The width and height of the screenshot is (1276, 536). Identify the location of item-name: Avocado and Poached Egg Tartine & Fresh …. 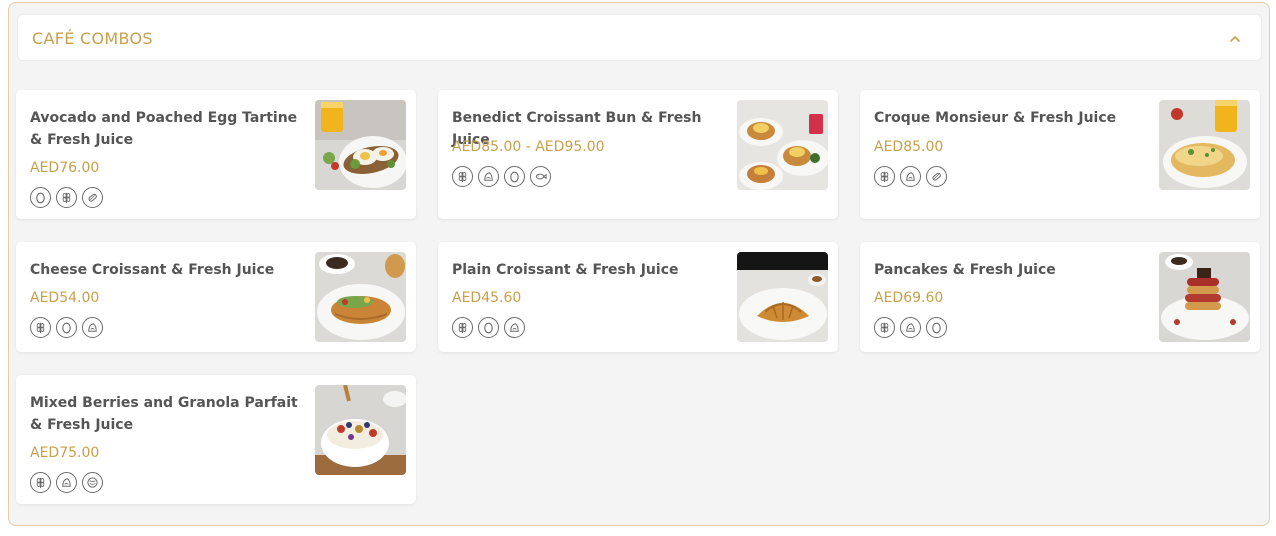
(164, 129).